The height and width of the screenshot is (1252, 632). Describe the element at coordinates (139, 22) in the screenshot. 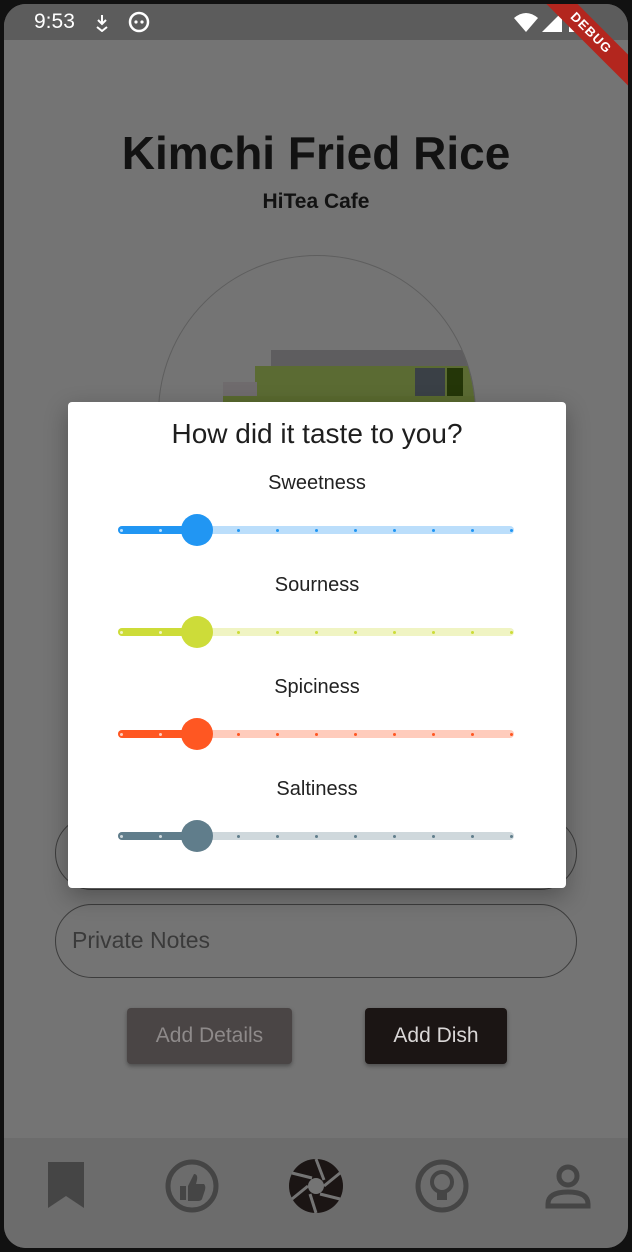

I see `android-icon` at that location.